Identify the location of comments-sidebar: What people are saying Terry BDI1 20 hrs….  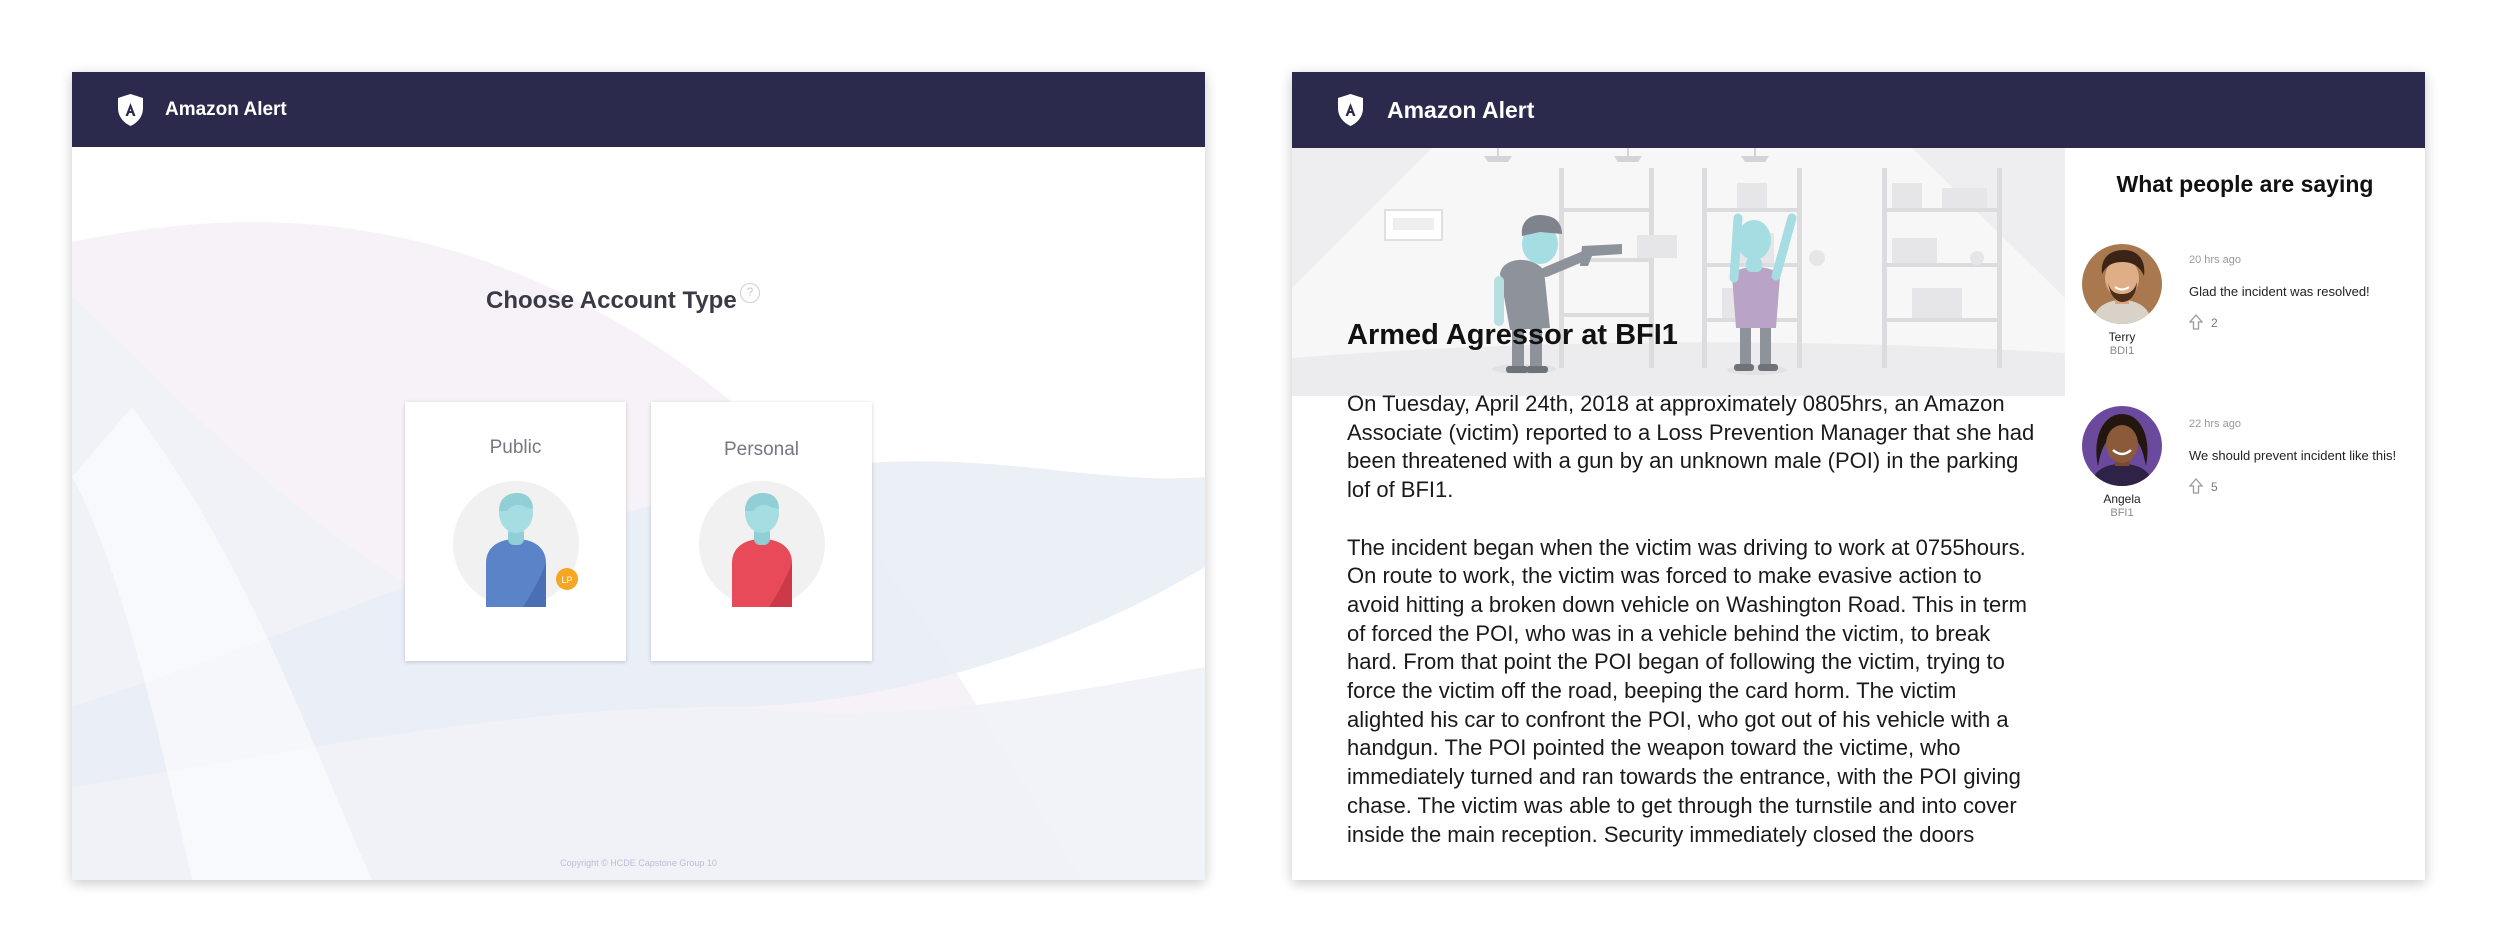
(2245, 514).